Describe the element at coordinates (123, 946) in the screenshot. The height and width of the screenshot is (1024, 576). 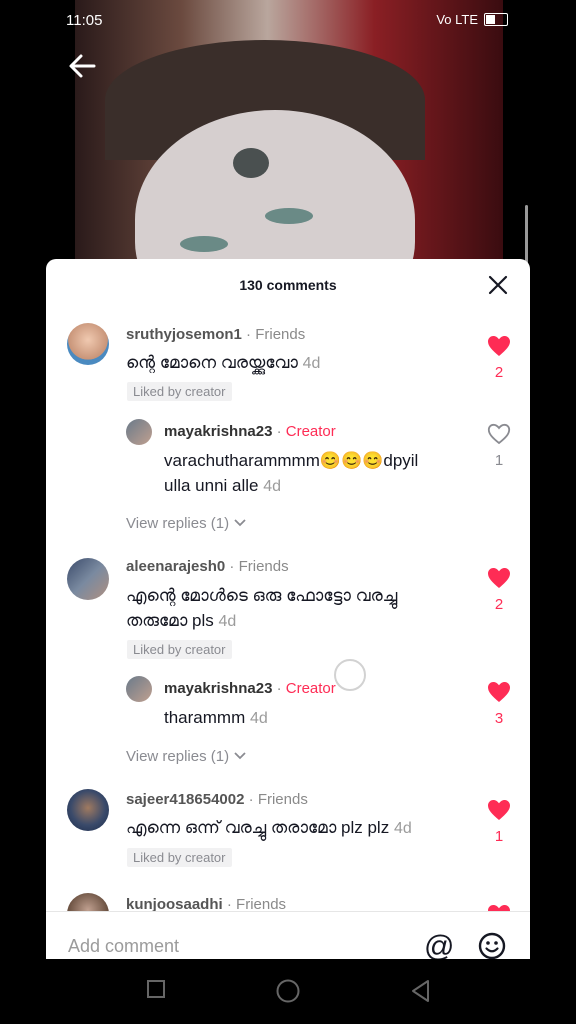
I see `add-comment-input: Add comment` at that location.